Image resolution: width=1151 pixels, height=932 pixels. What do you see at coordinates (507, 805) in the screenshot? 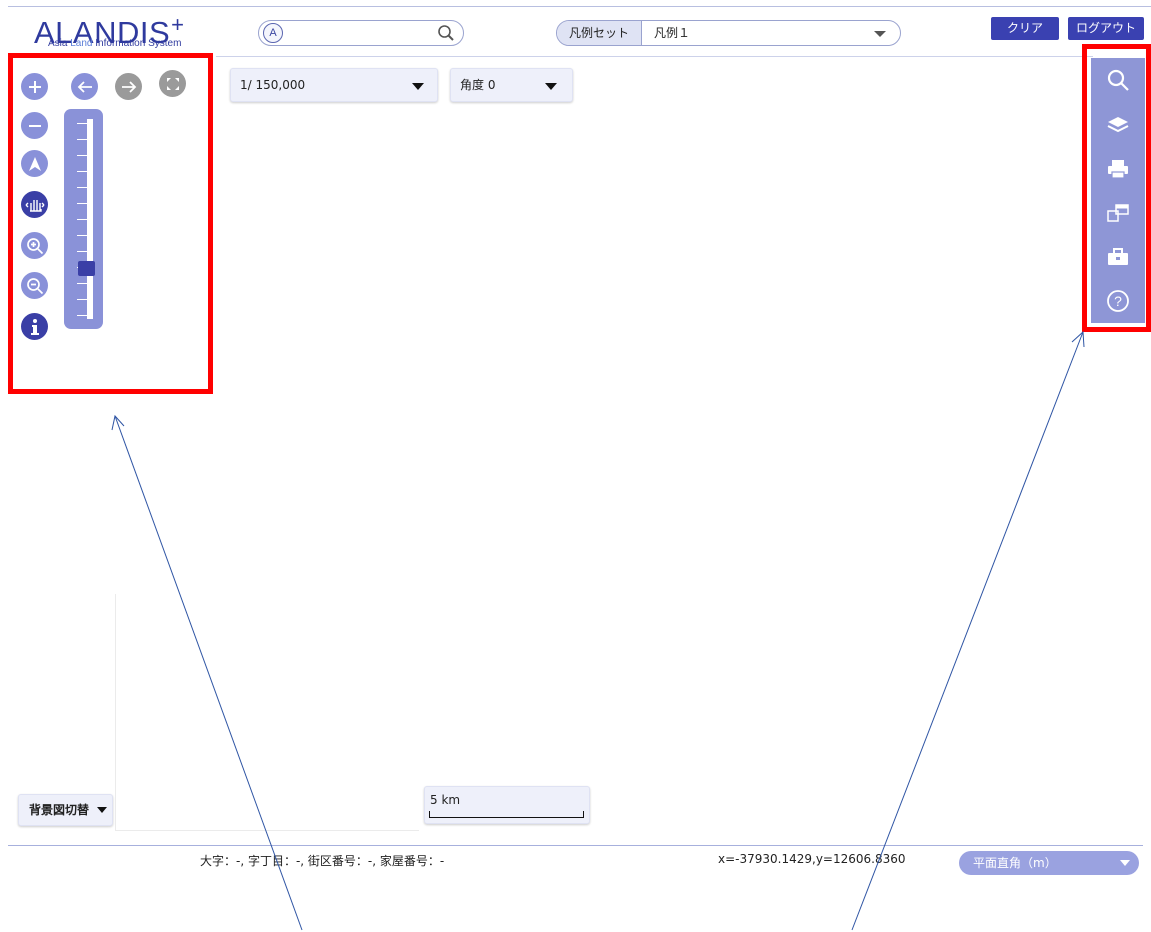
I see `scale-bar: 5 km` at bounding box center [507, 805].